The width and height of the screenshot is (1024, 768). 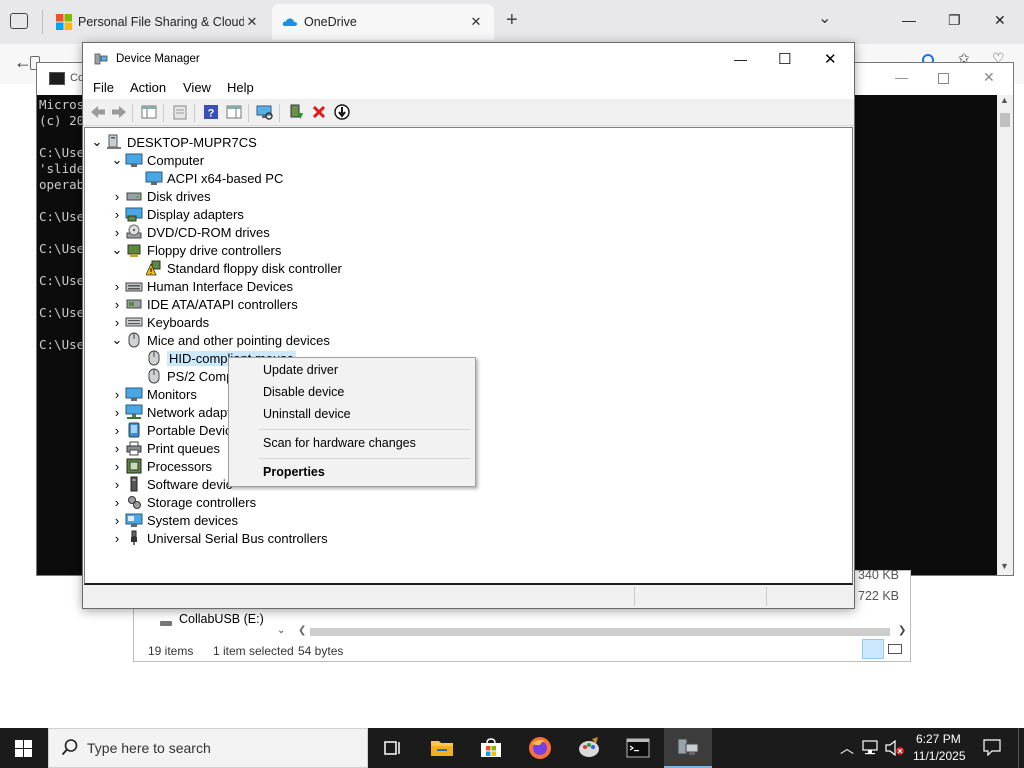 What do you see at coordinates (540, 748) in the screenshot?
I see `firefox-icon` at bounding box center [540, 748].